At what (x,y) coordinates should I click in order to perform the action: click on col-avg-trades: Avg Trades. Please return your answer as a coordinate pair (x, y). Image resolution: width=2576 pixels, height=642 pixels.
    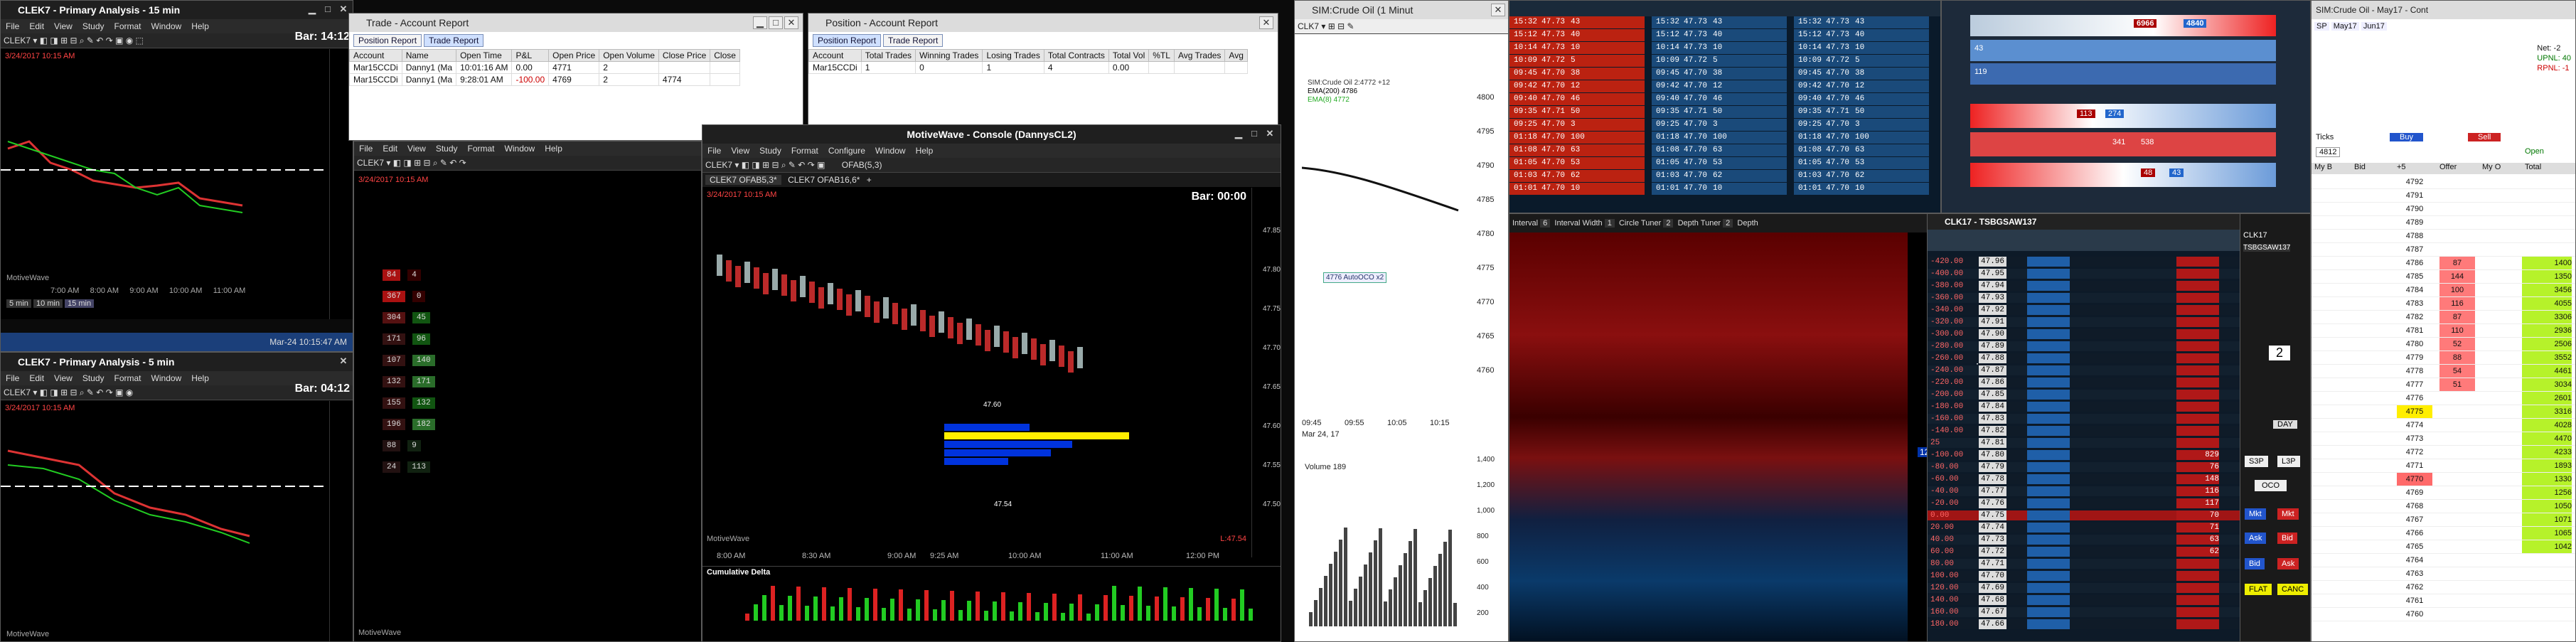
    Looking at the image, I should click on (1199, 55).